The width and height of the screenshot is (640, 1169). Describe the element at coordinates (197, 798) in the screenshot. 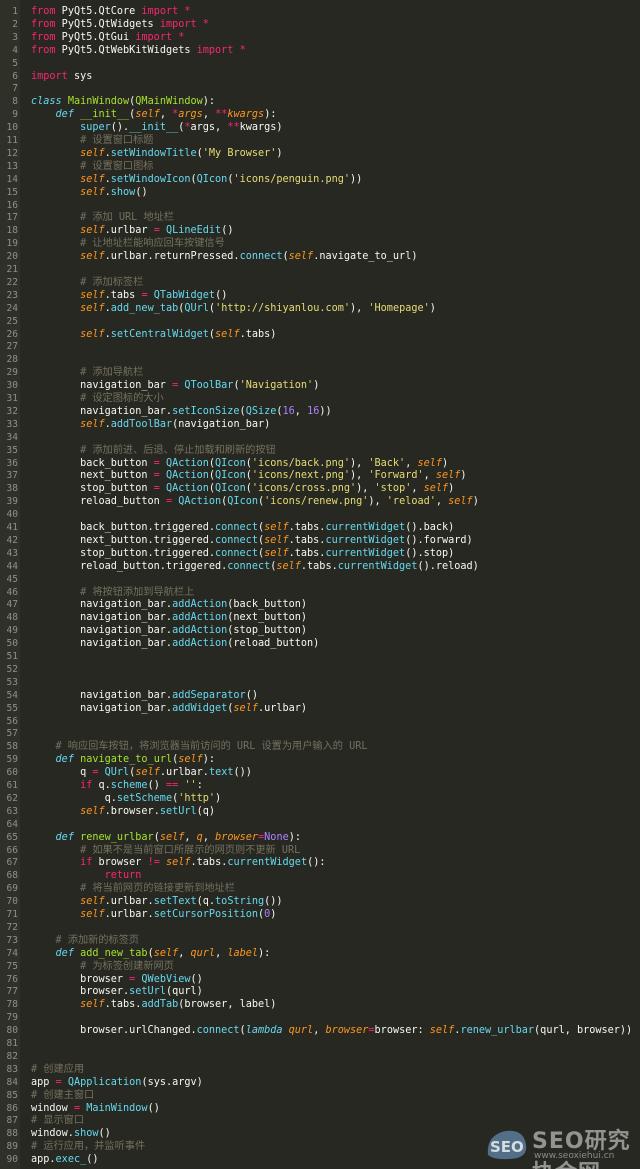

I see `code-token: 'http'` at that location.